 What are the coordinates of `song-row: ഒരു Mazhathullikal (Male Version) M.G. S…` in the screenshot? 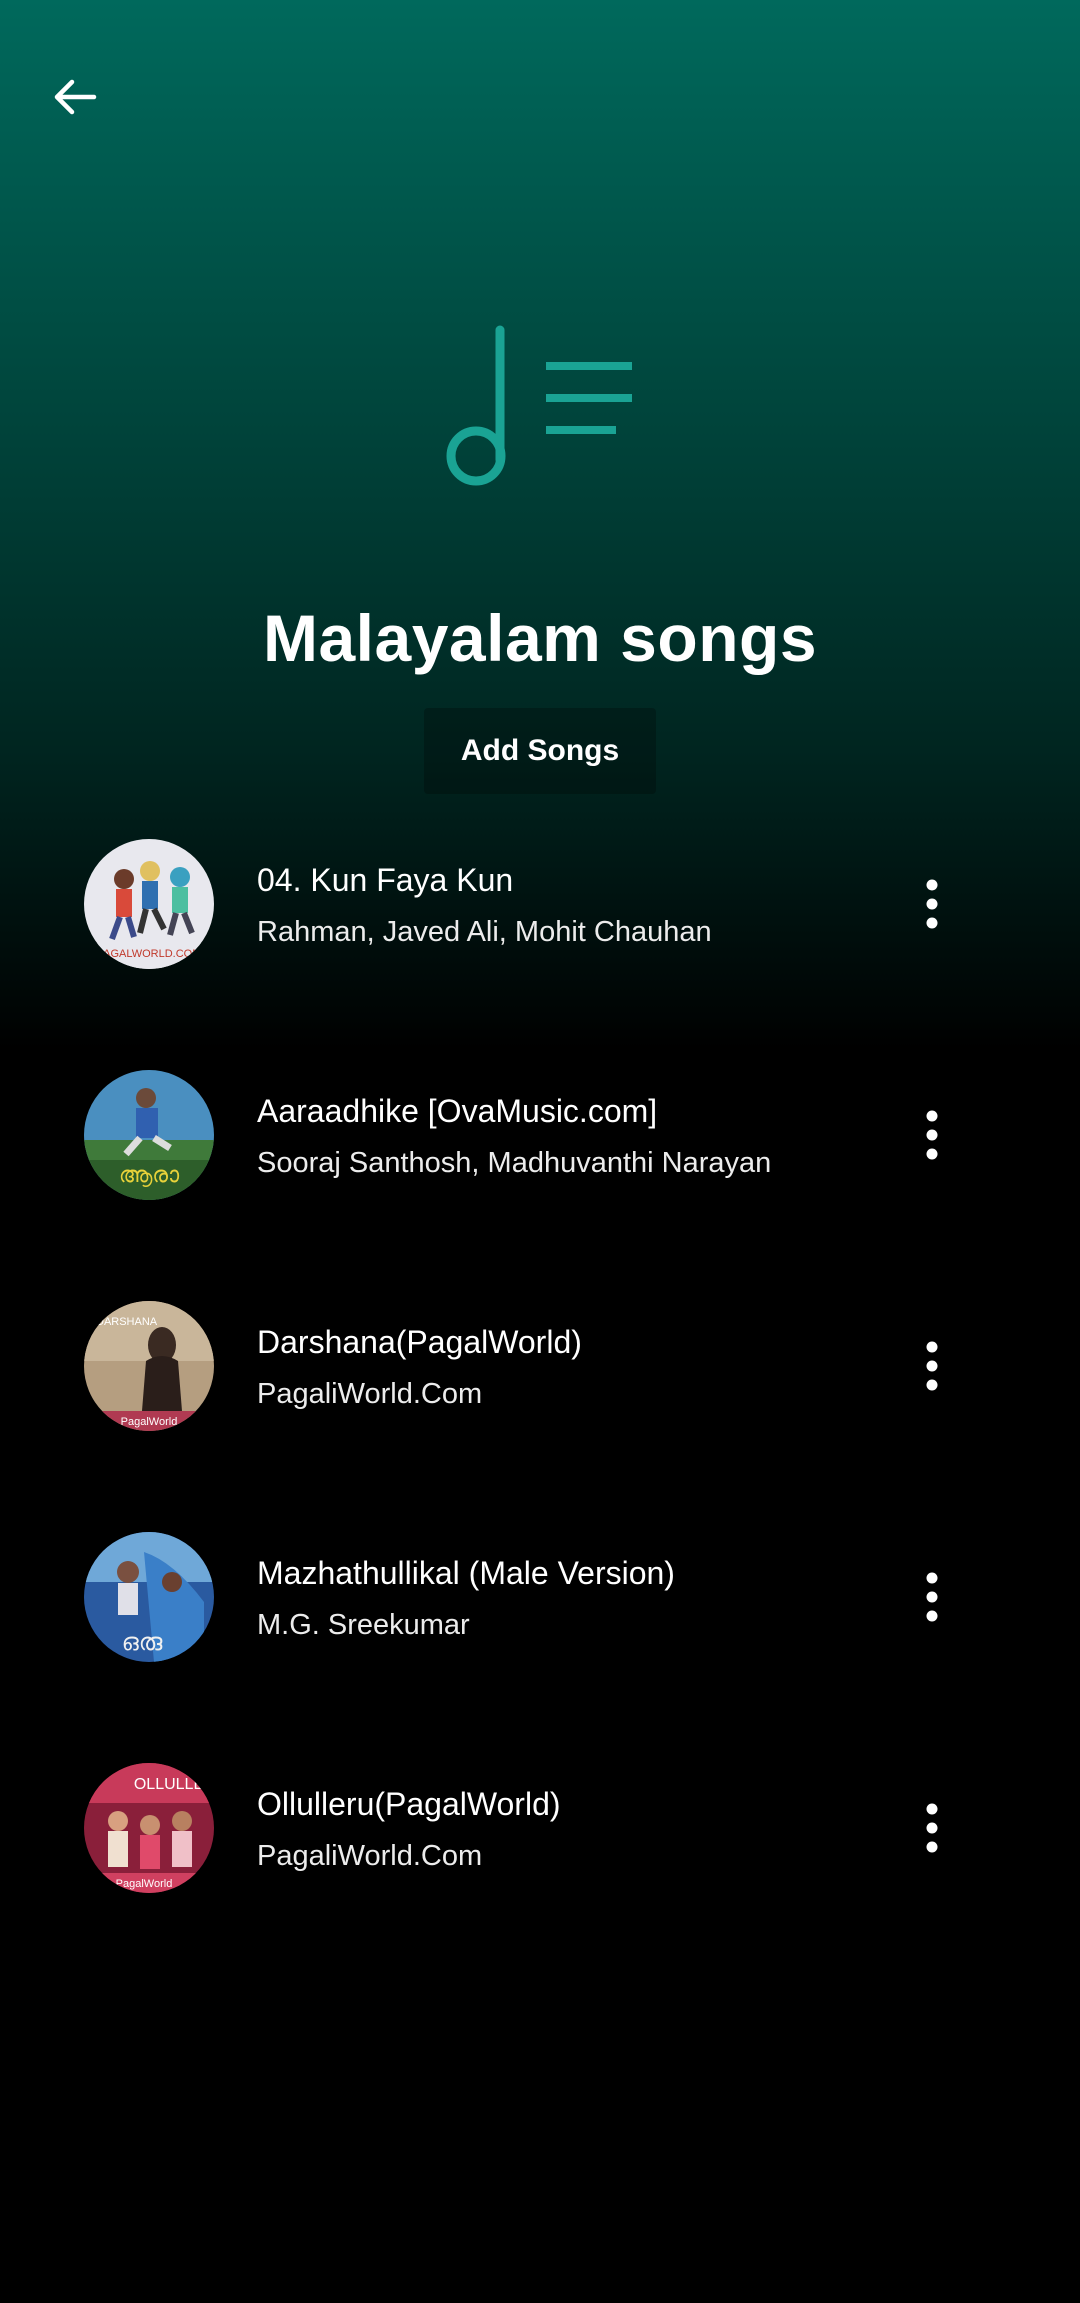 It's located at (540, 1640).